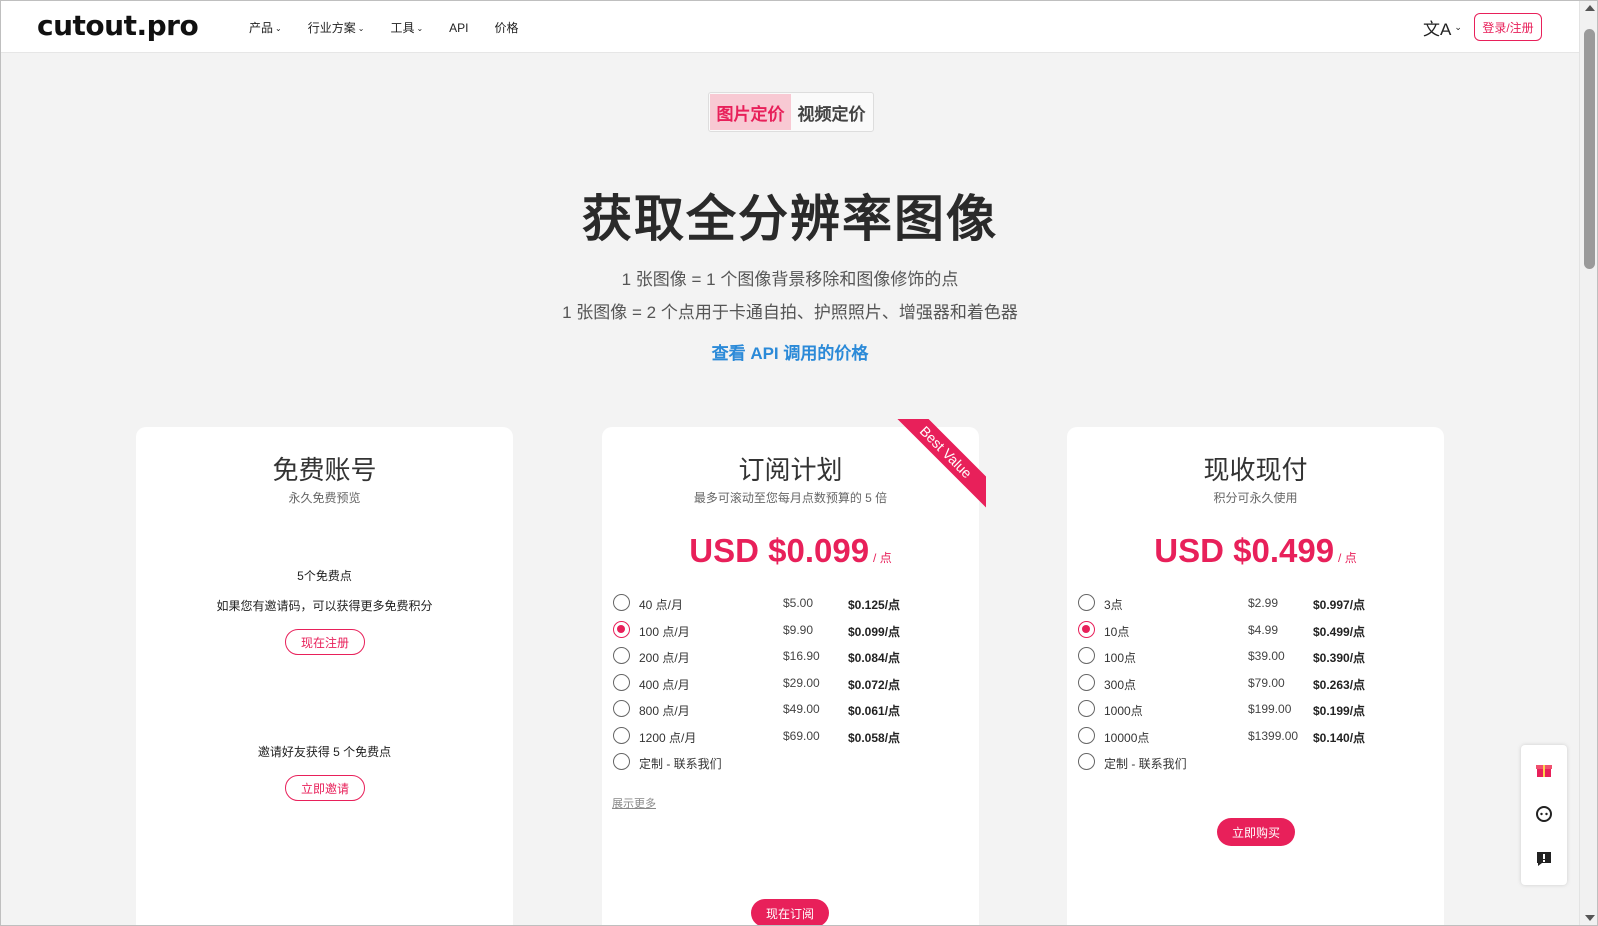 Image resolution: width=1598 pixels, height=926 pixels. I want to click on nav-tools: 工具 ⌄, so click(406, 27).